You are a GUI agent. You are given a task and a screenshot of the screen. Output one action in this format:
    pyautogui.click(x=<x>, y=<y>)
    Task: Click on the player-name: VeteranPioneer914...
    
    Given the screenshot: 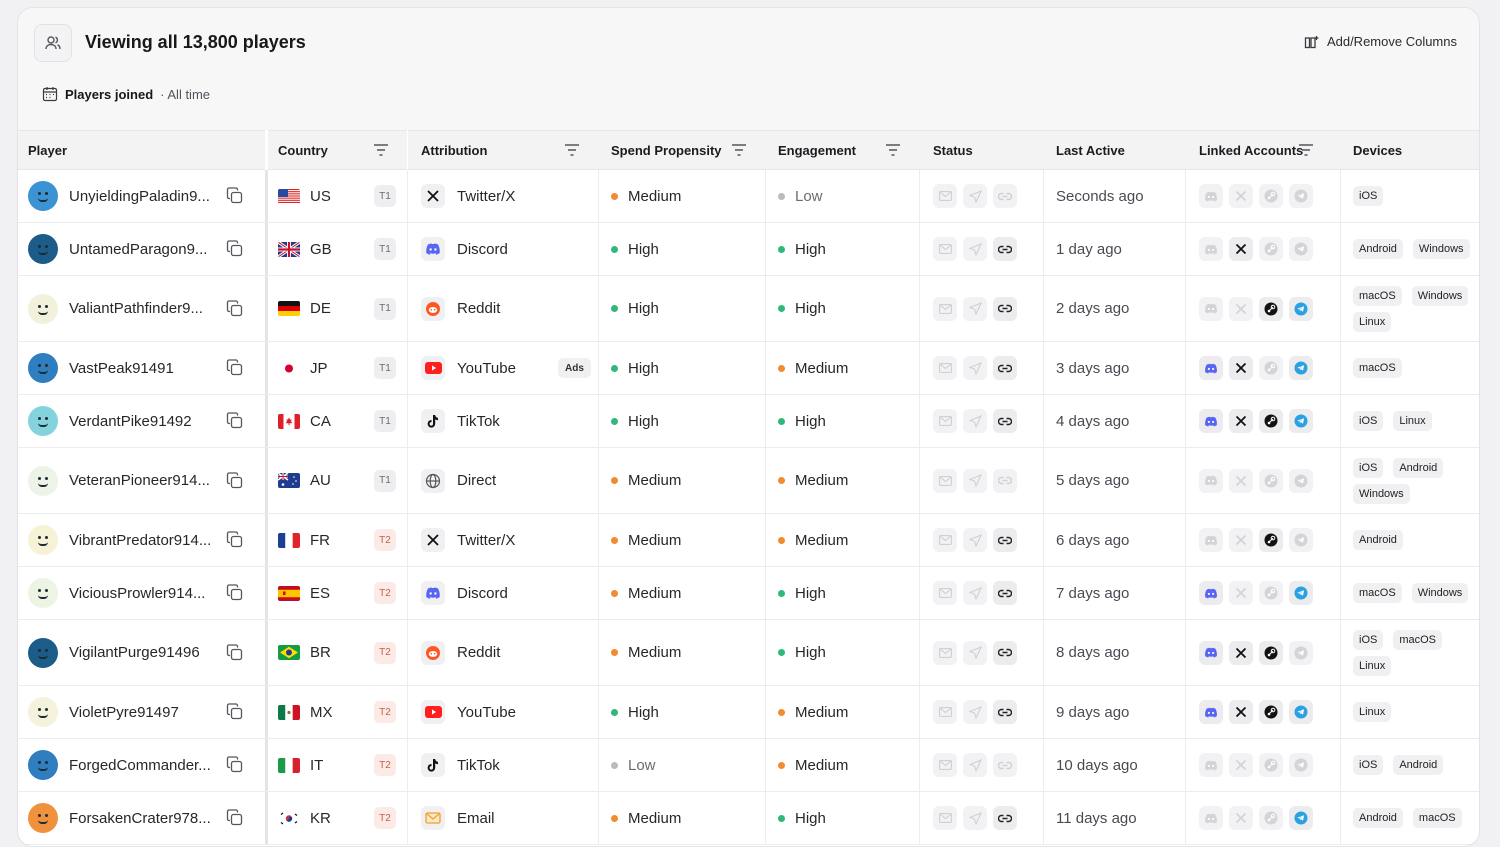 What is the action you would take?
    pyautogui.click(x=141, y=480)
    